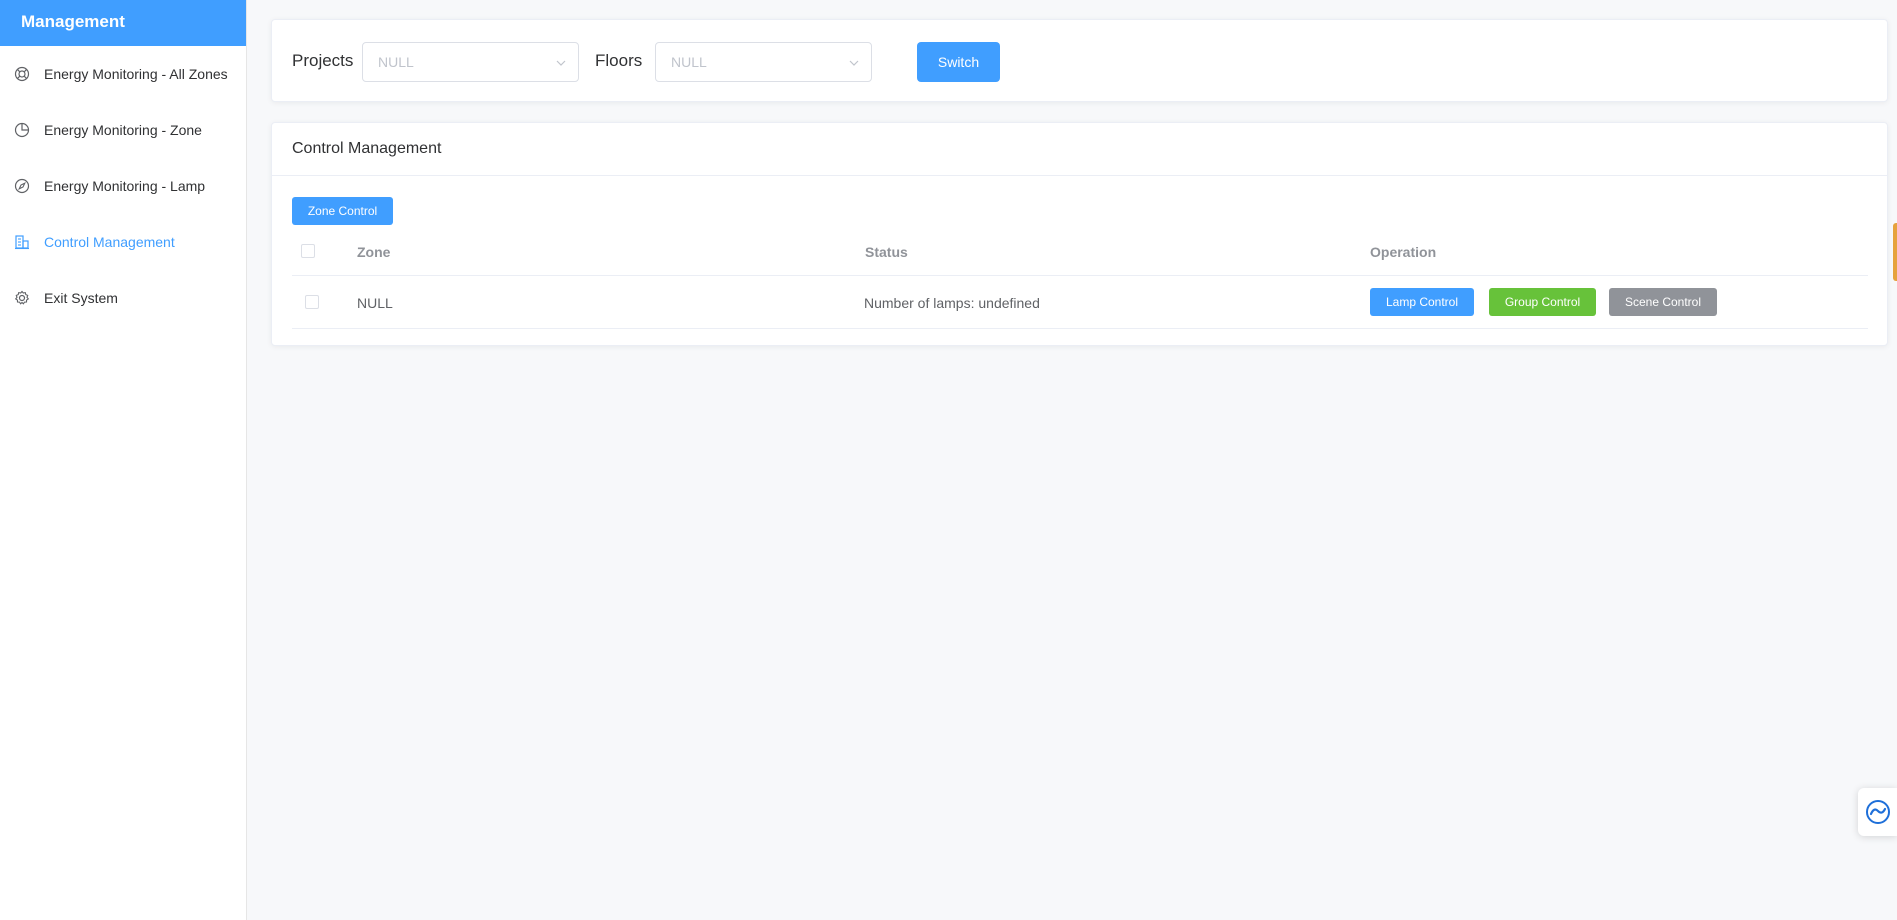 This screenshot has width=1897, height=920. I want to click on status-cell: Number of lamps: undefined, so click(952, 303).